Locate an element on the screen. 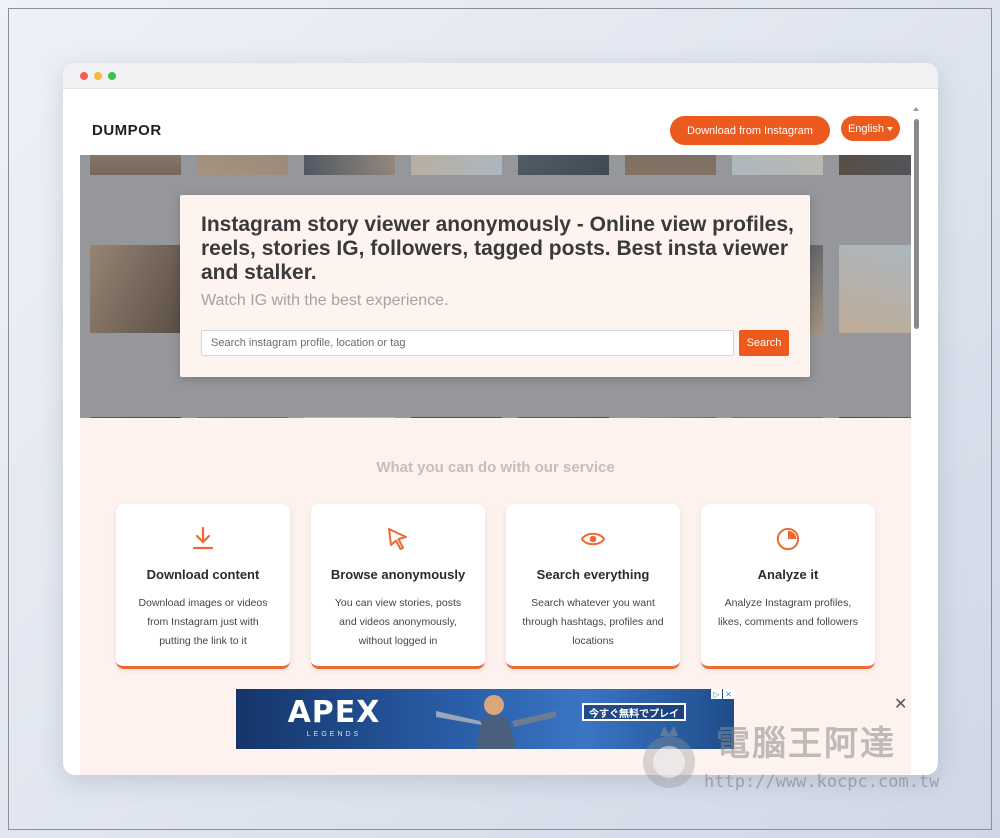 The width and height of the screenshot is (1000, 838). features-heading: What you can do with our service is located at coordinates (495, 467).